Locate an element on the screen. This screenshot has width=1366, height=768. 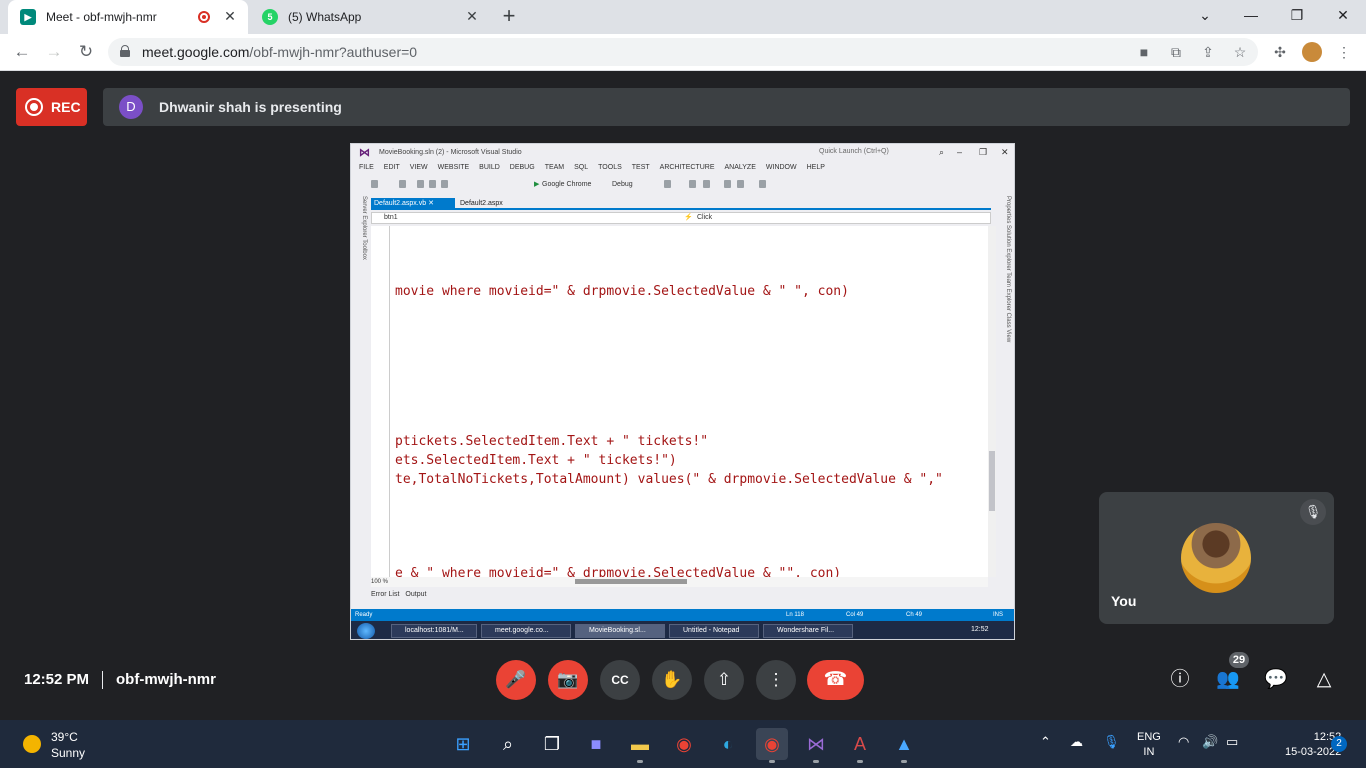
tab-search-icon: ⌄ is located at coordinates (1205, 15).